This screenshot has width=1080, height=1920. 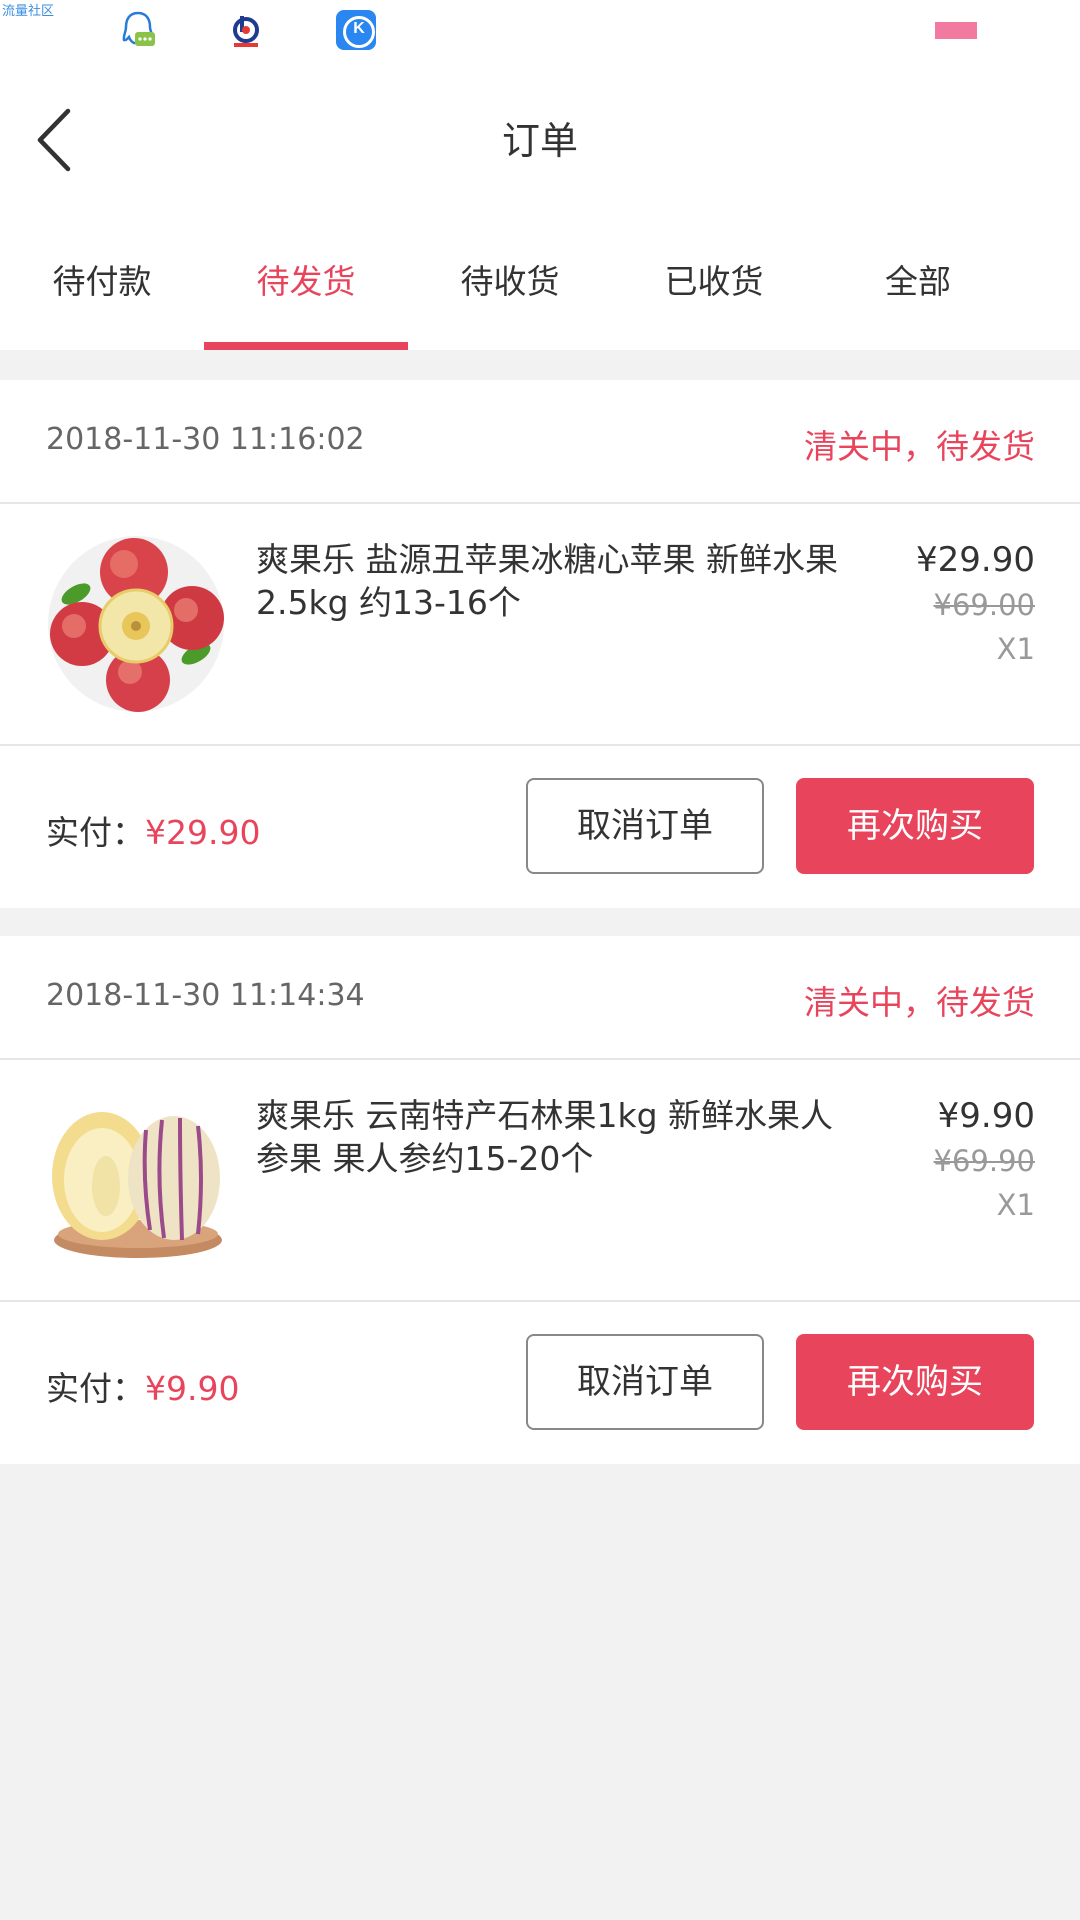 I want to click on tab-pending-receipt: 待收货, so click(x=510, y=280).